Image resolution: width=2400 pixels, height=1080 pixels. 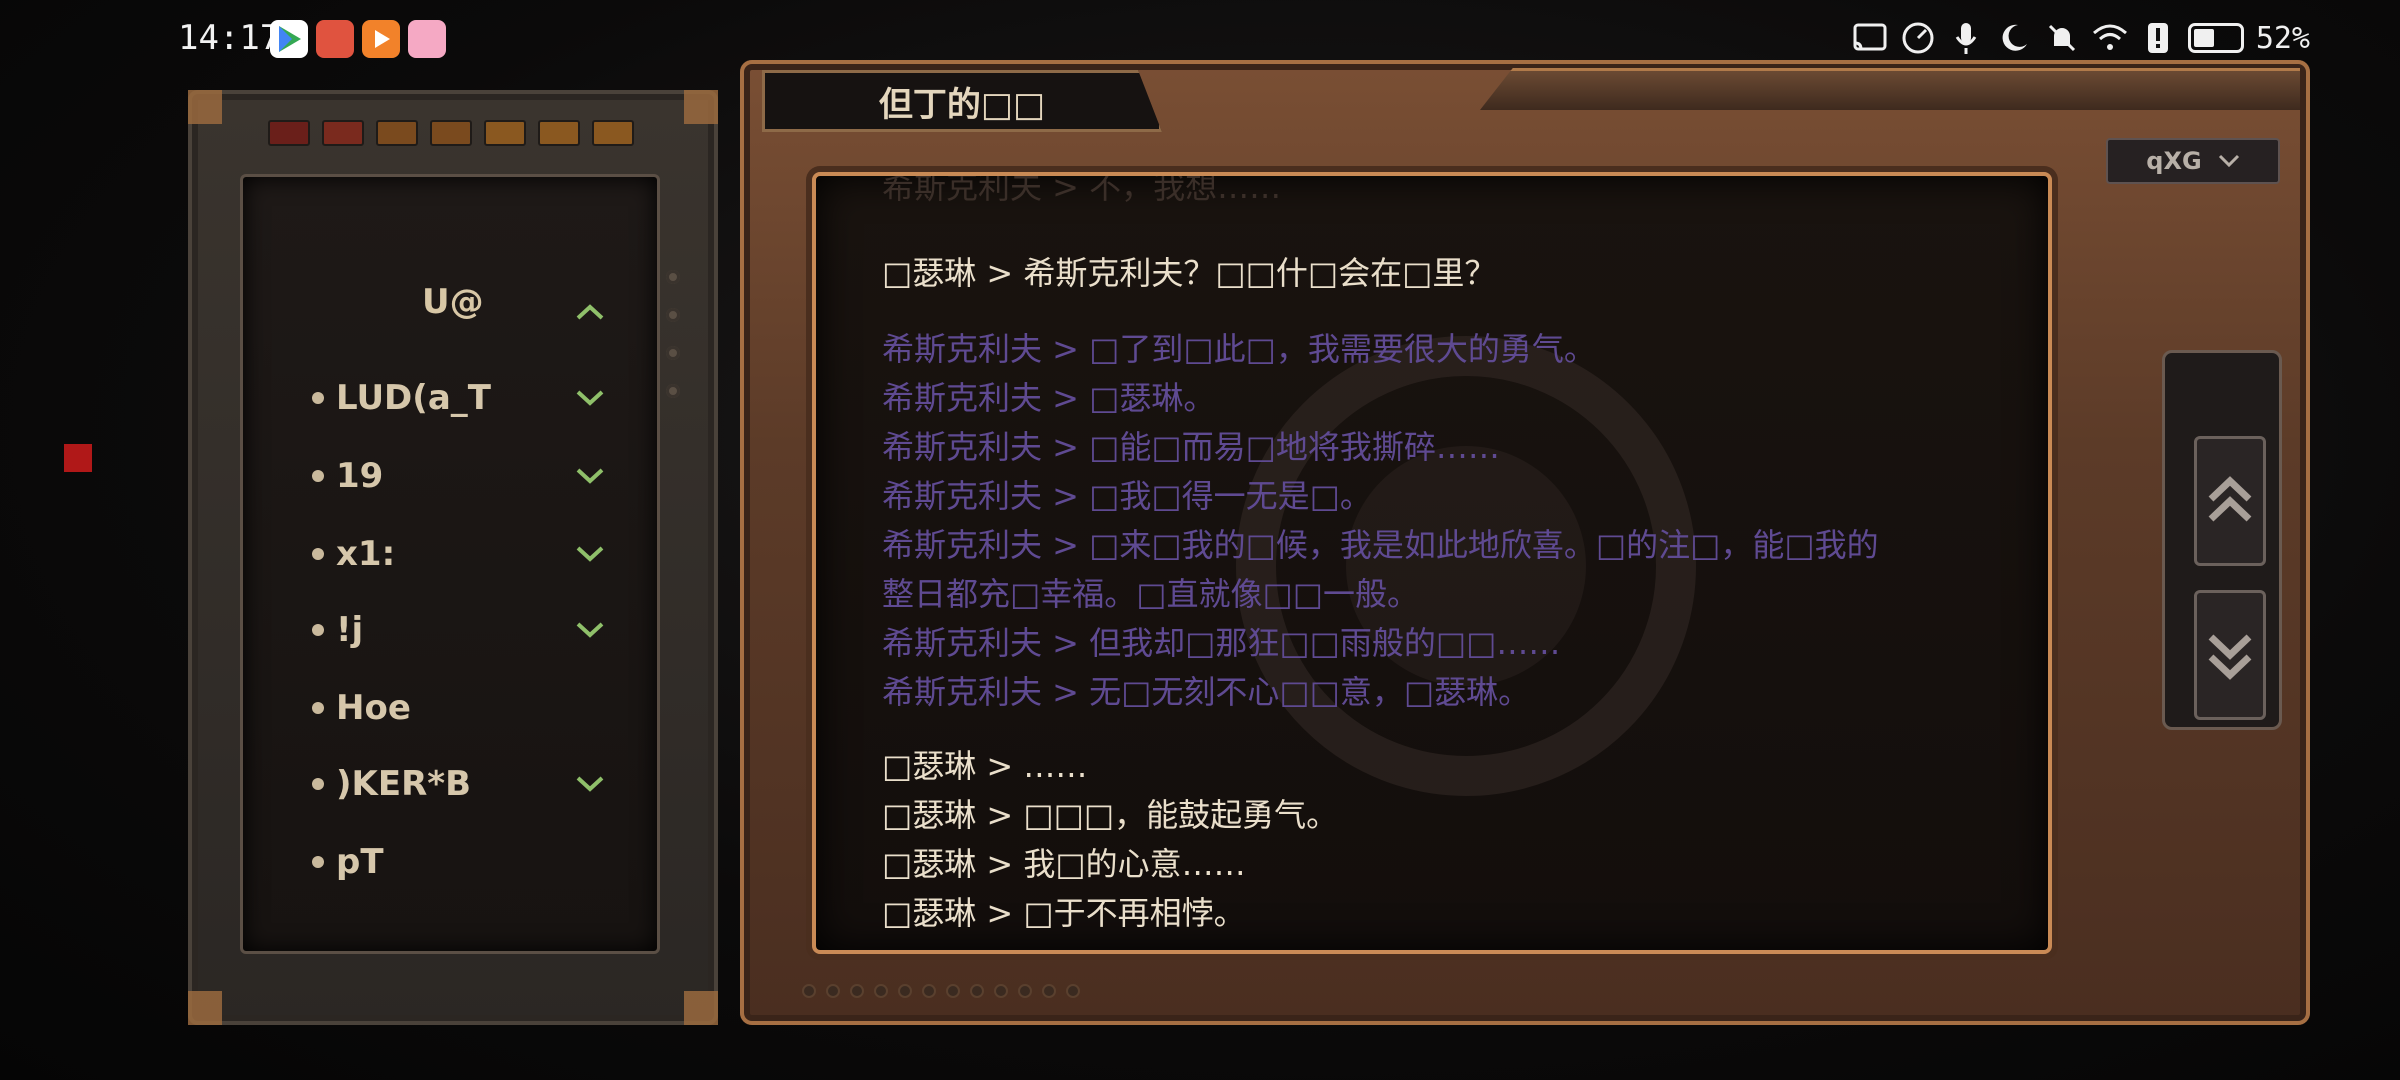 I want to click on menu-item-label: !j, so click(x=350, y=630).